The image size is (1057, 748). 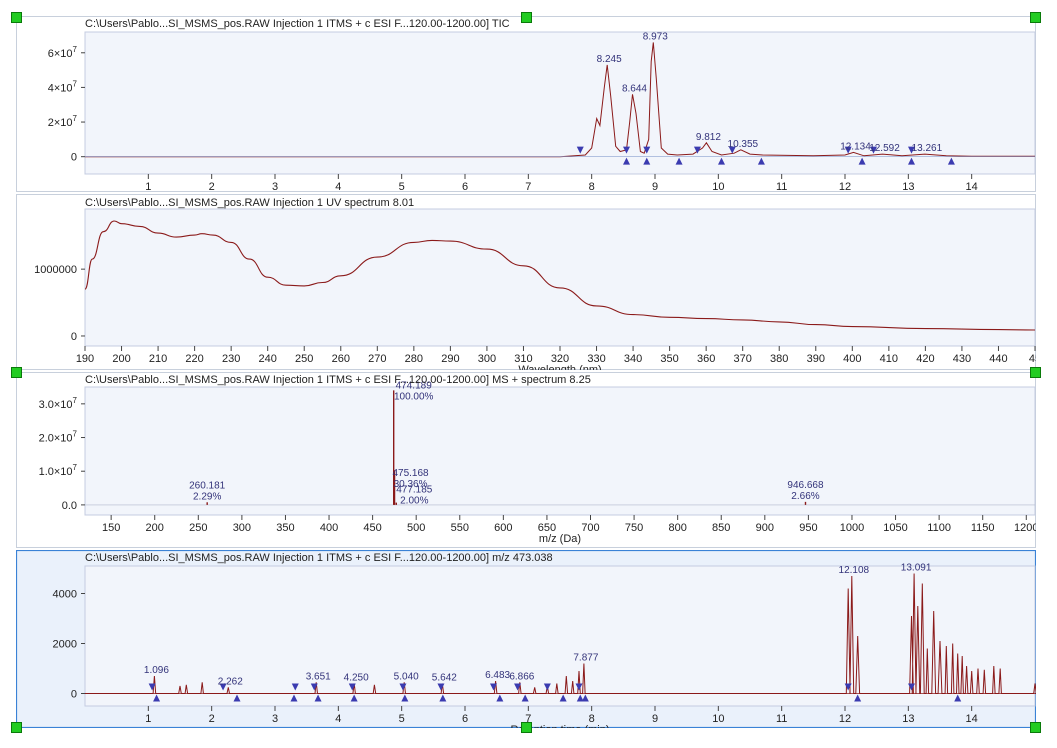 What do you see at coordinates (111, 528) in the screenshot?
I see `ms-x-tick-label: 150` at bounding box center [111, 528].